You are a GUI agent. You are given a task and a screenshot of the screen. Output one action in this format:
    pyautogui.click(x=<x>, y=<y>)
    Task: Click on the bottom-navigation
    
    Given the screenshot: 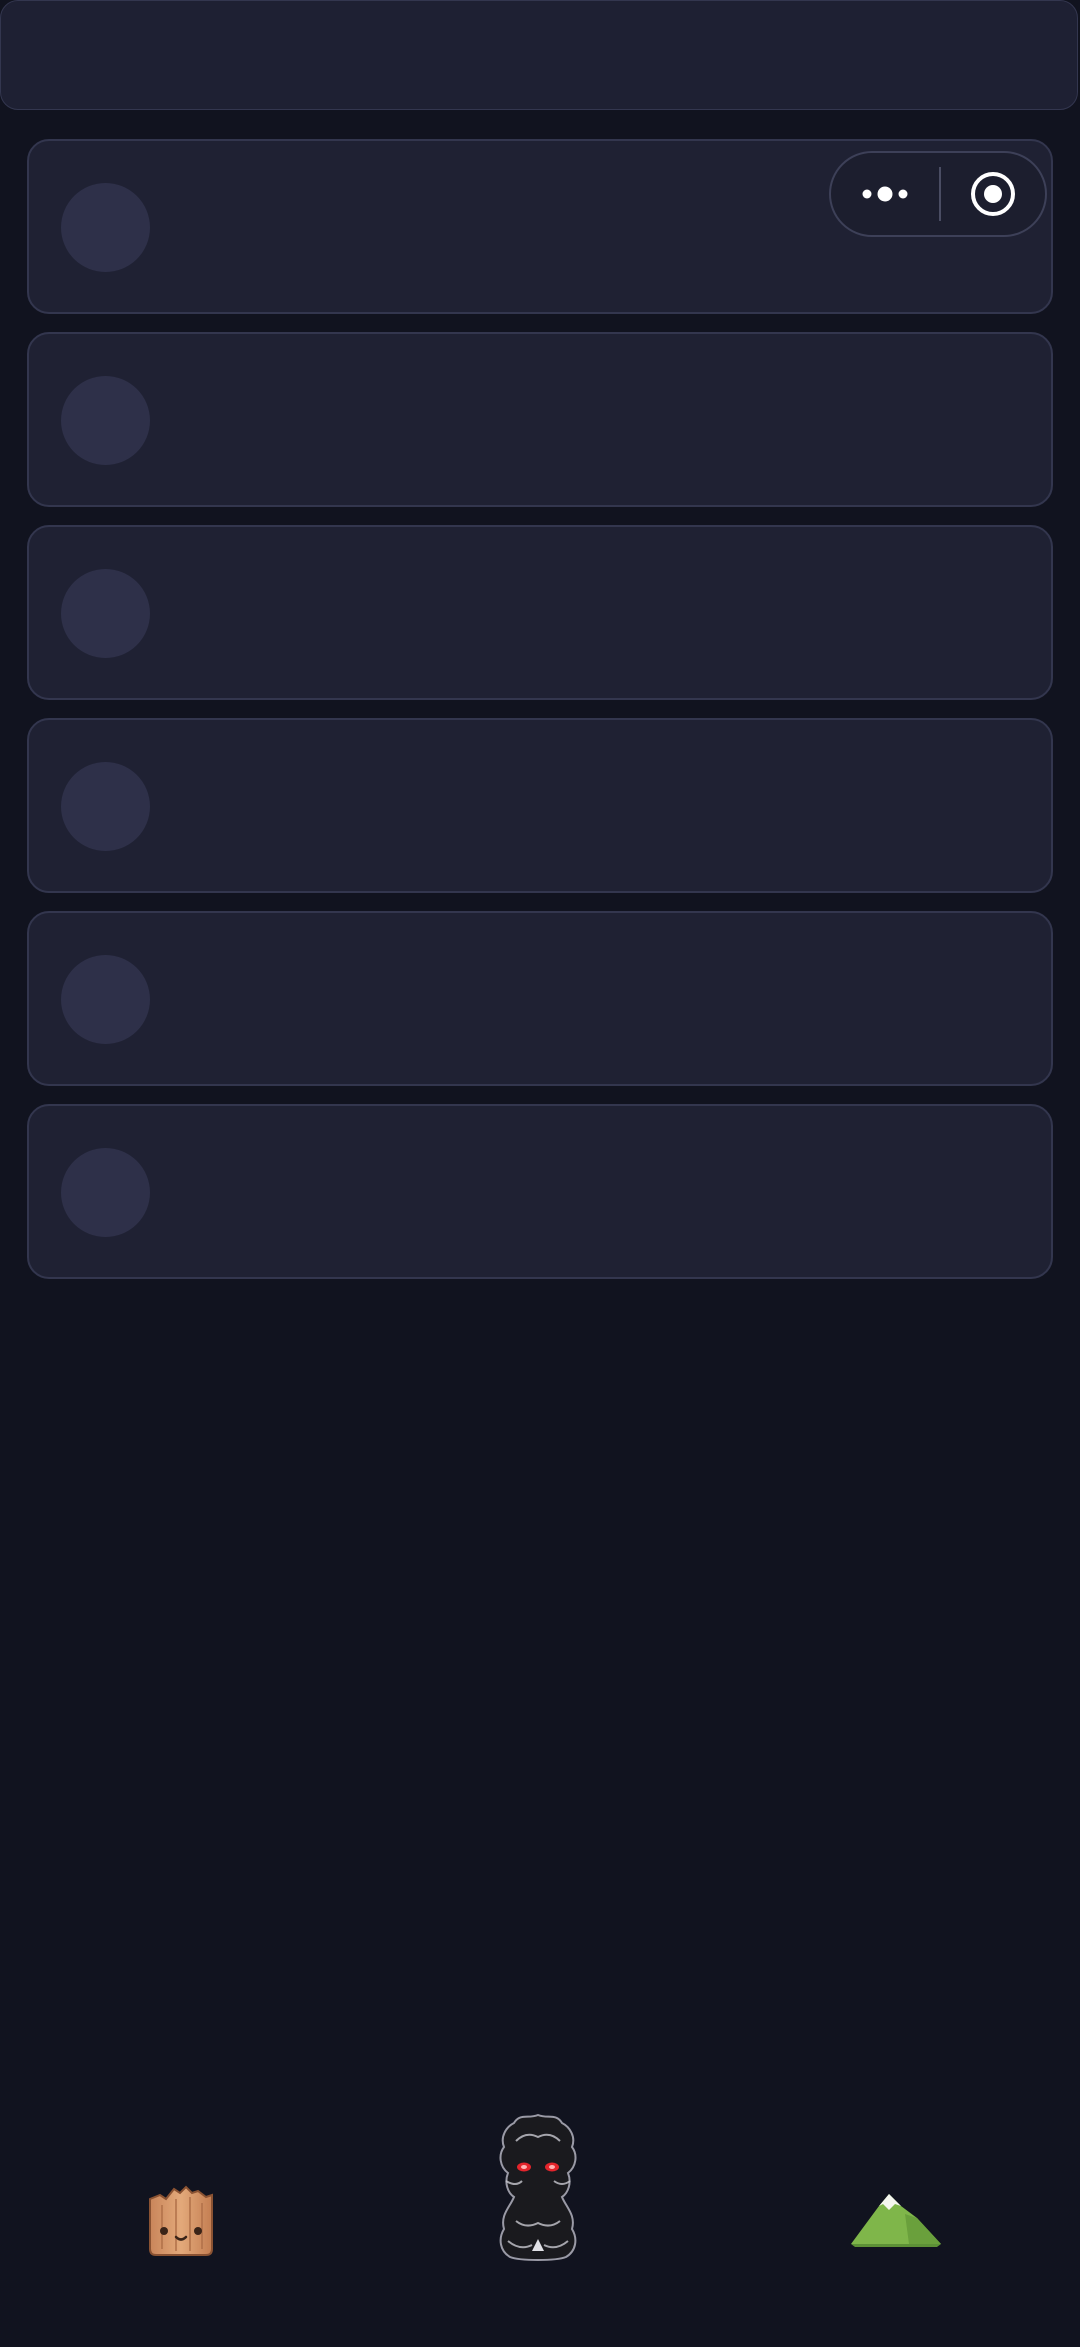 What is the action you would take?
    pyautogui.click(x=540, y=2218)
    